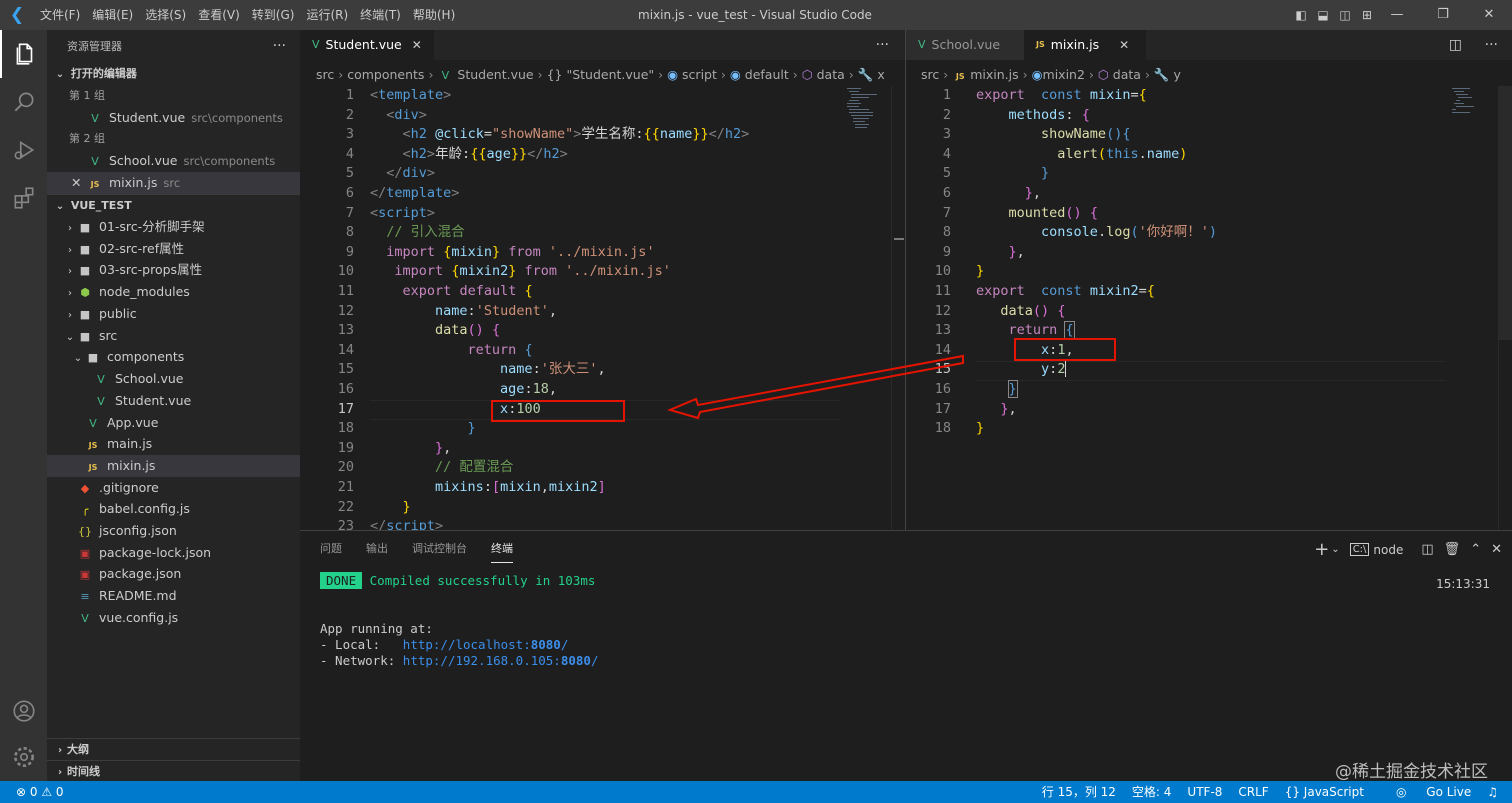  What do you see at coordinates (880, 74) in the screenshot?
I see `breadcrumb-item: x` at bounding box center [880, 74].